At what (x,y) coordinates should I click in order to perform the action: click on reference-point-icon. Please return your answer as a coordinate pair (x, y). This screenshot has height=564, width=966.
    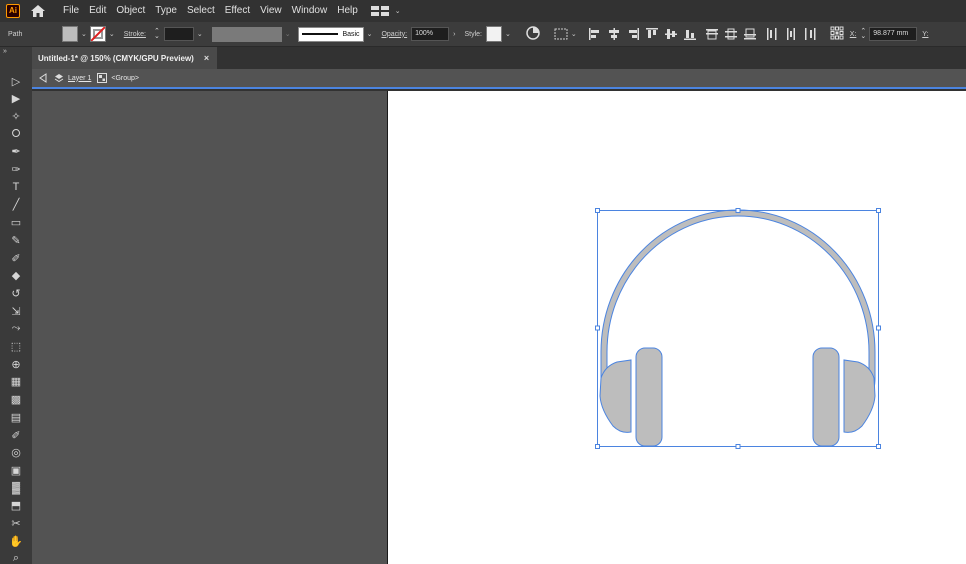
    Looking at the image, I should click on (837, 34).